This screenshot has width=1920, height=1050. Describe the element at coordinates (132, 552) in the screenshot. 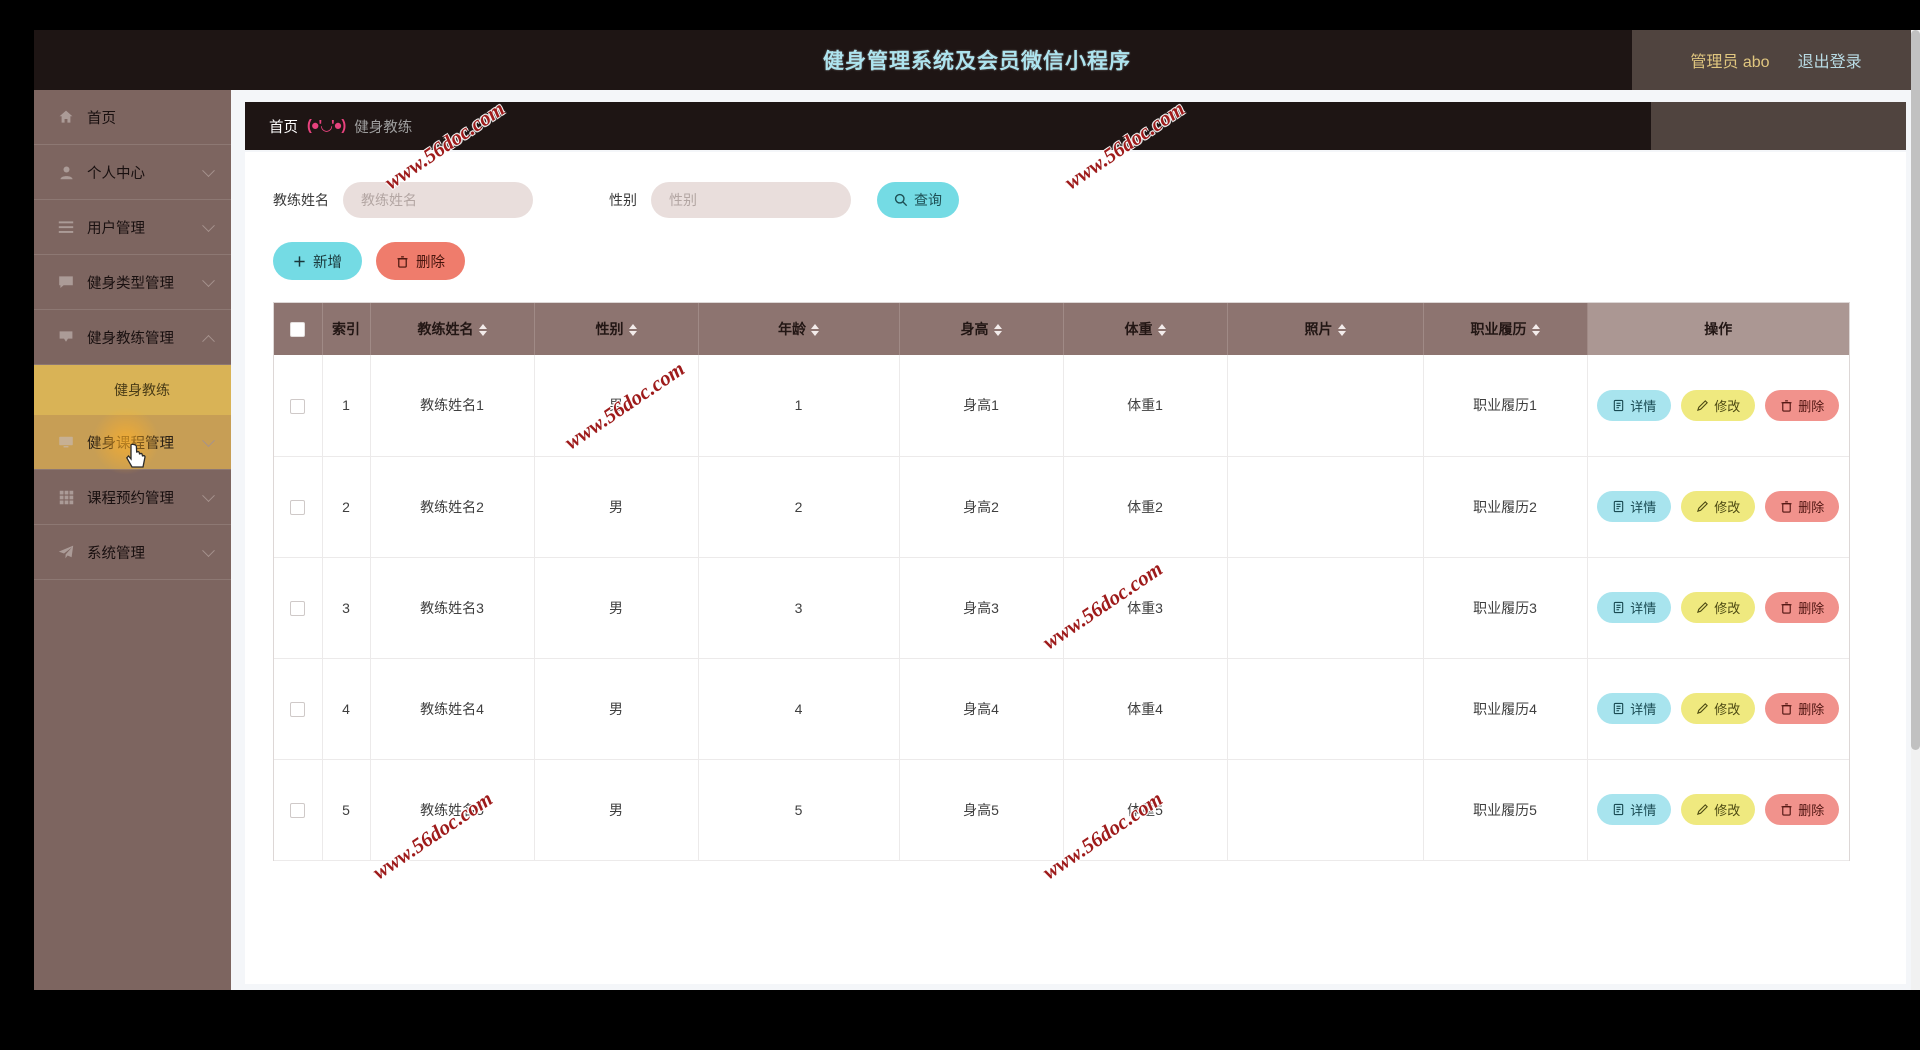

I see `sidebar-item-system-management: 系统管理` at that location.